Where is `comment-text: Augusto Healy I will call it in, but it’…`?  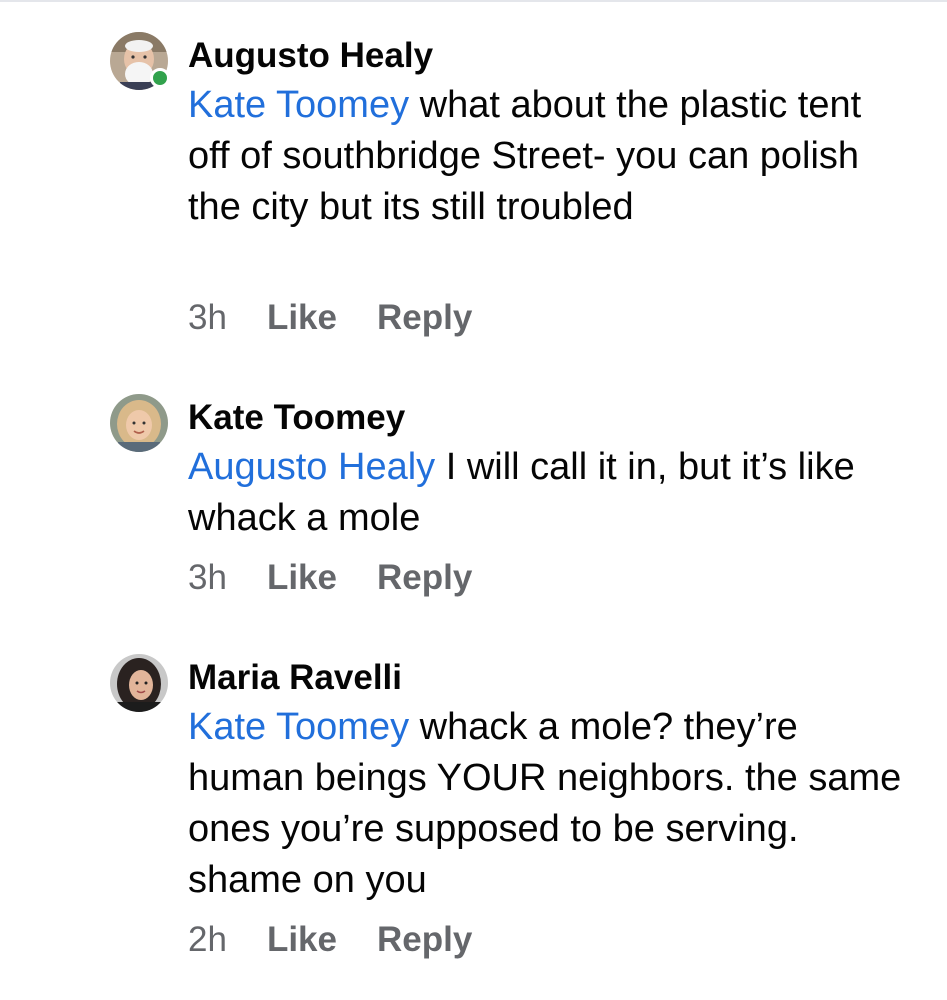 comment-text: Augusto Healy I will call it in, but it’… is located at coordinates (548, 493).